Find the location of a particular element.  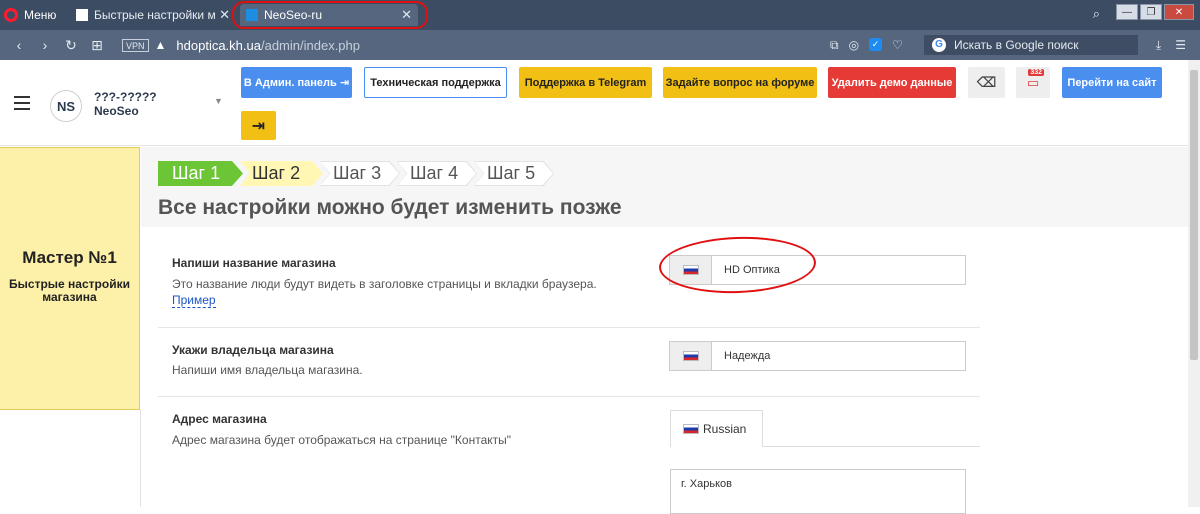

url-host: hdoptica.kh.ua is located at coordinates (218, 45).